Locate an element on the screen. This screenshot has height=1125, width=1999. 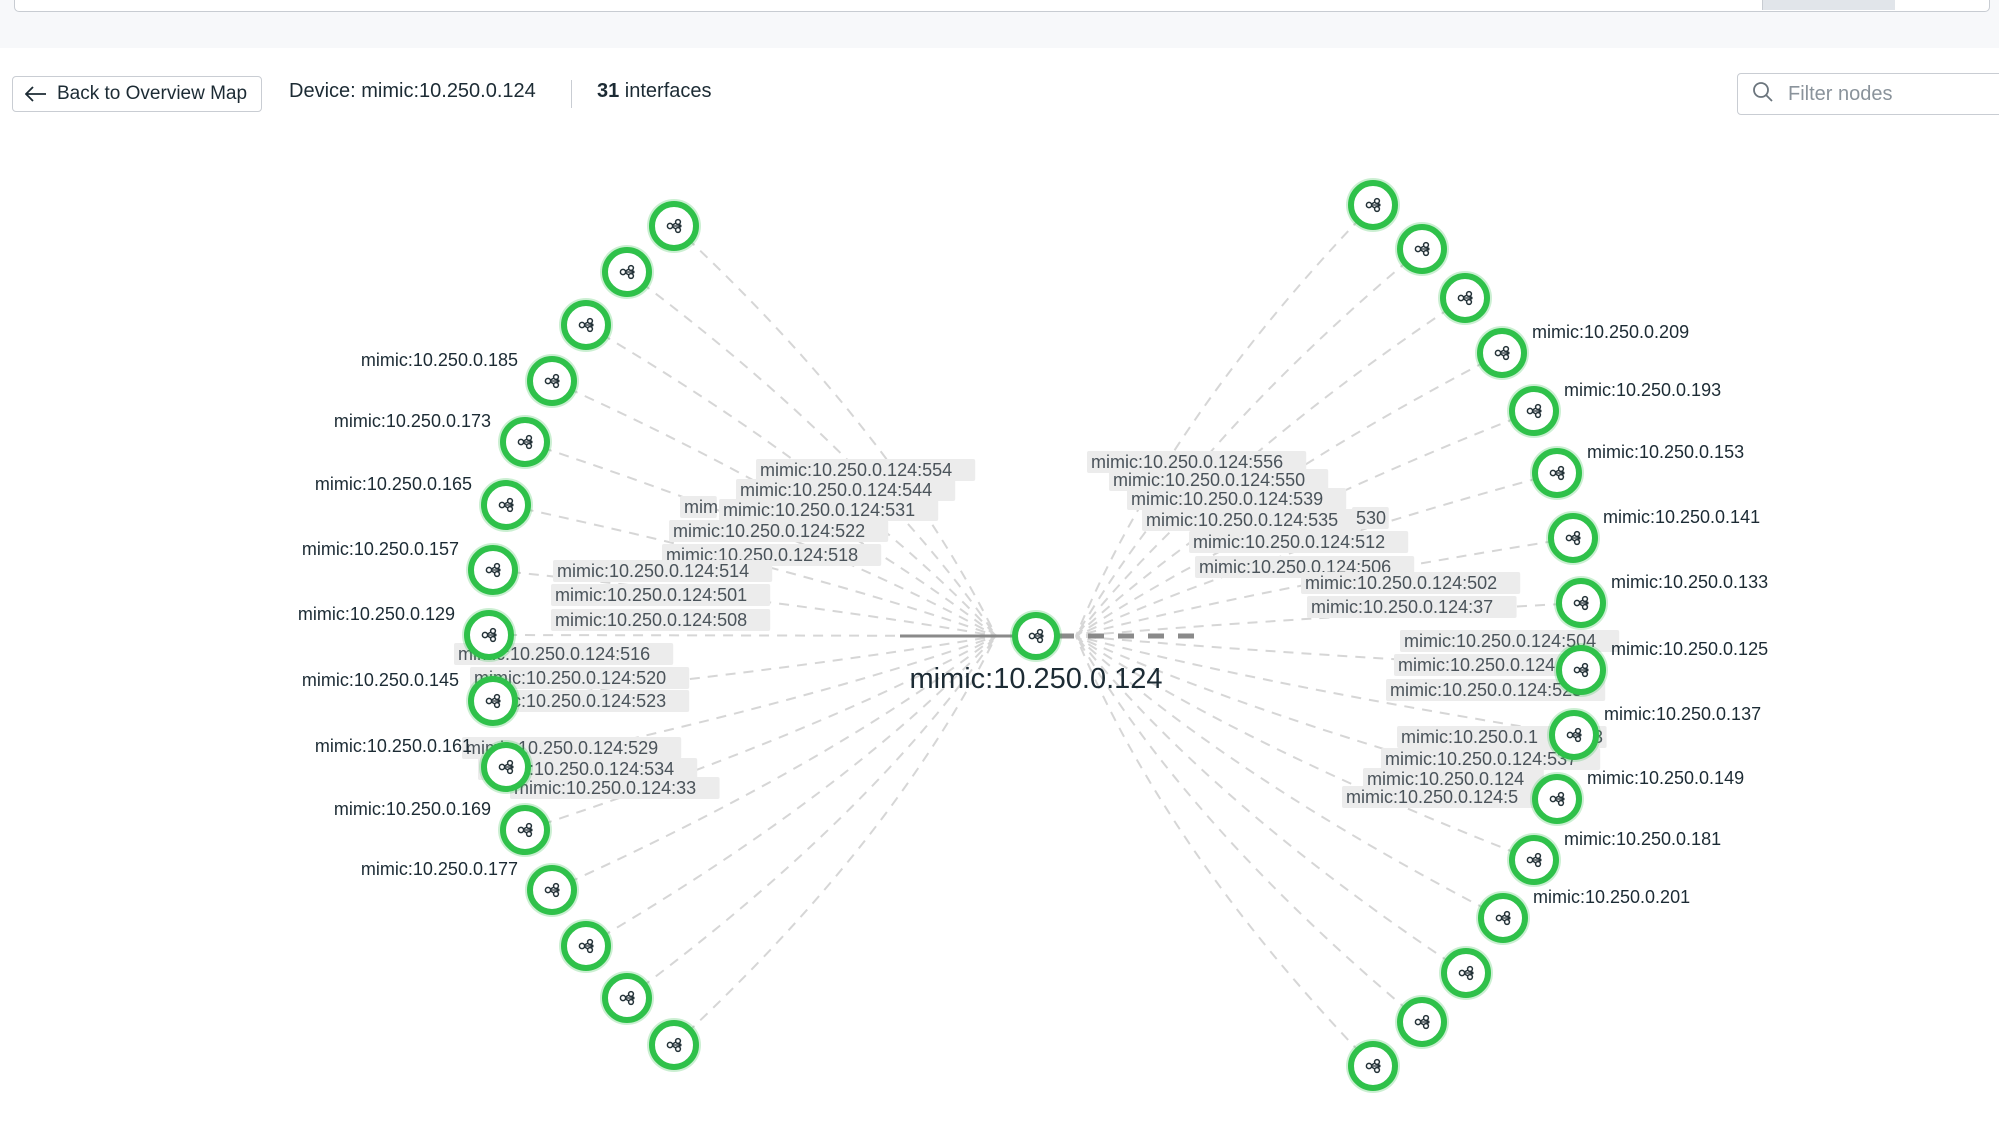
edge-label: mimic:10.250.0.124:522 is located at coordinates (769, 531).